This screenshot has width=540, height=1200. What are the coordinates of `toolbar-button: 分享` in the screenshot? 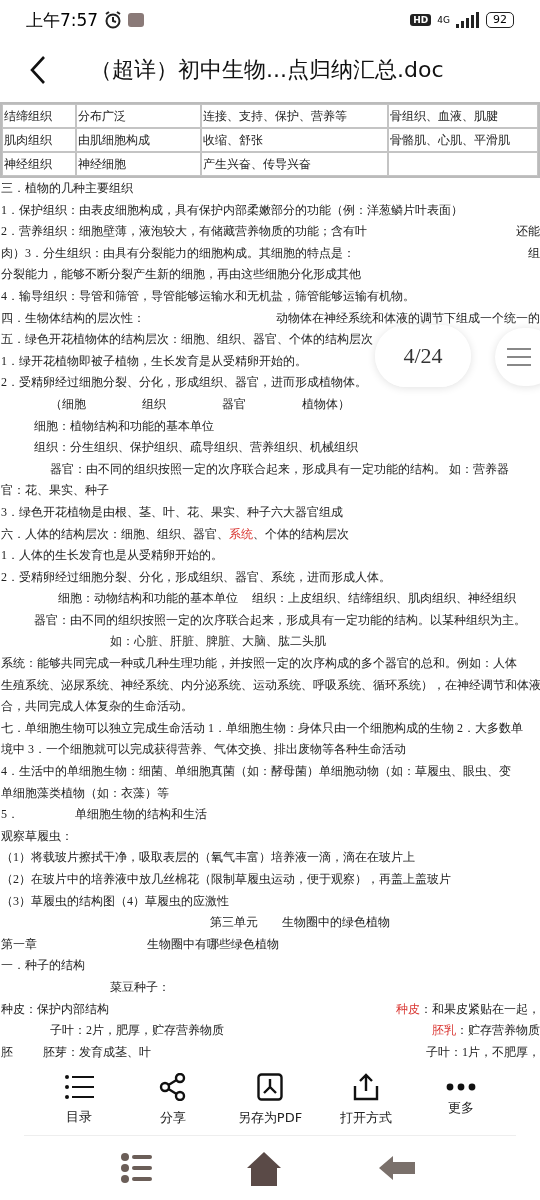 It's located at (173, 1100).